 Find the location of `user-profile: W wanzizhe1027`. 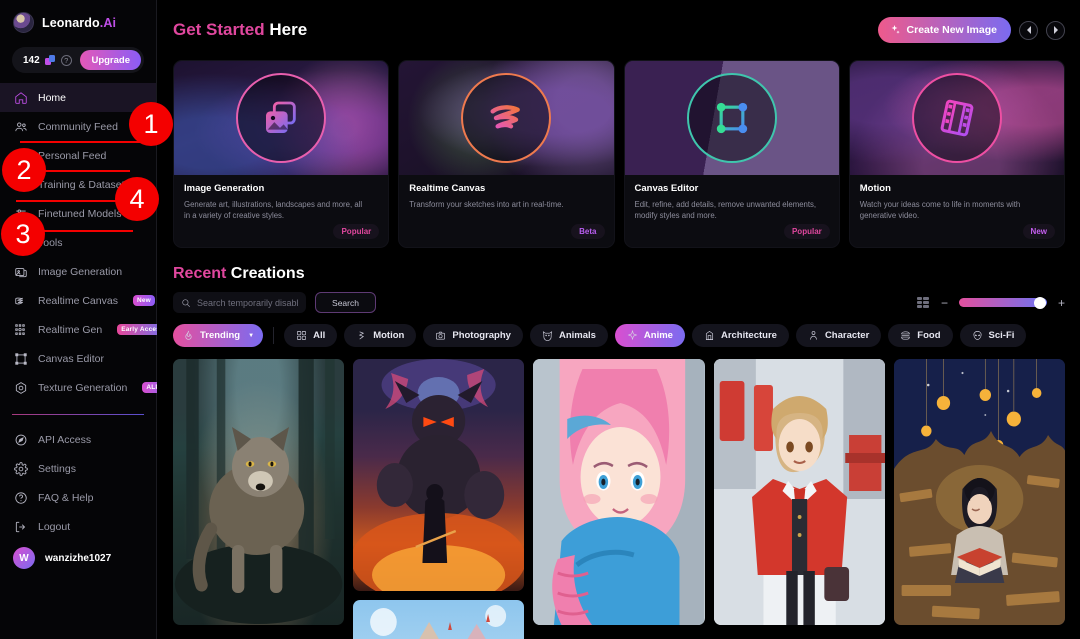

user-profile: W wanzizhe1027 is located at coordinates (78, 562).